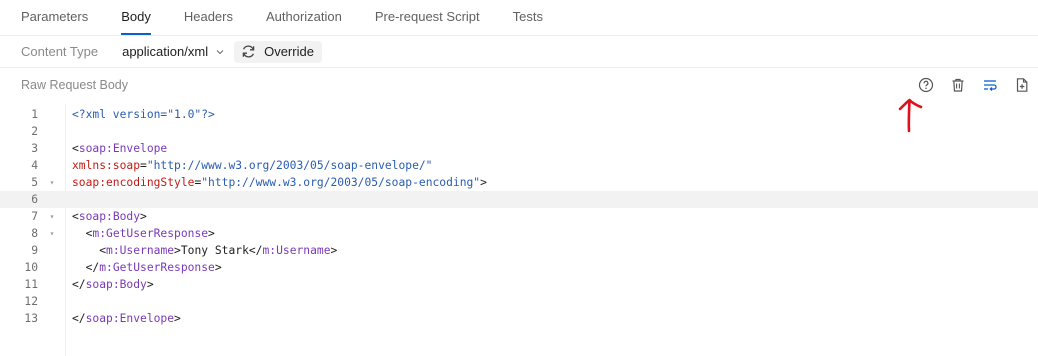 The width and height of the screenshot is (1038, 356). What do you see at coordinates (519, 114) in the screenshot?
I see `code-line: 1 <?xml version="1.0"?>` at bounding box center [519, 114].